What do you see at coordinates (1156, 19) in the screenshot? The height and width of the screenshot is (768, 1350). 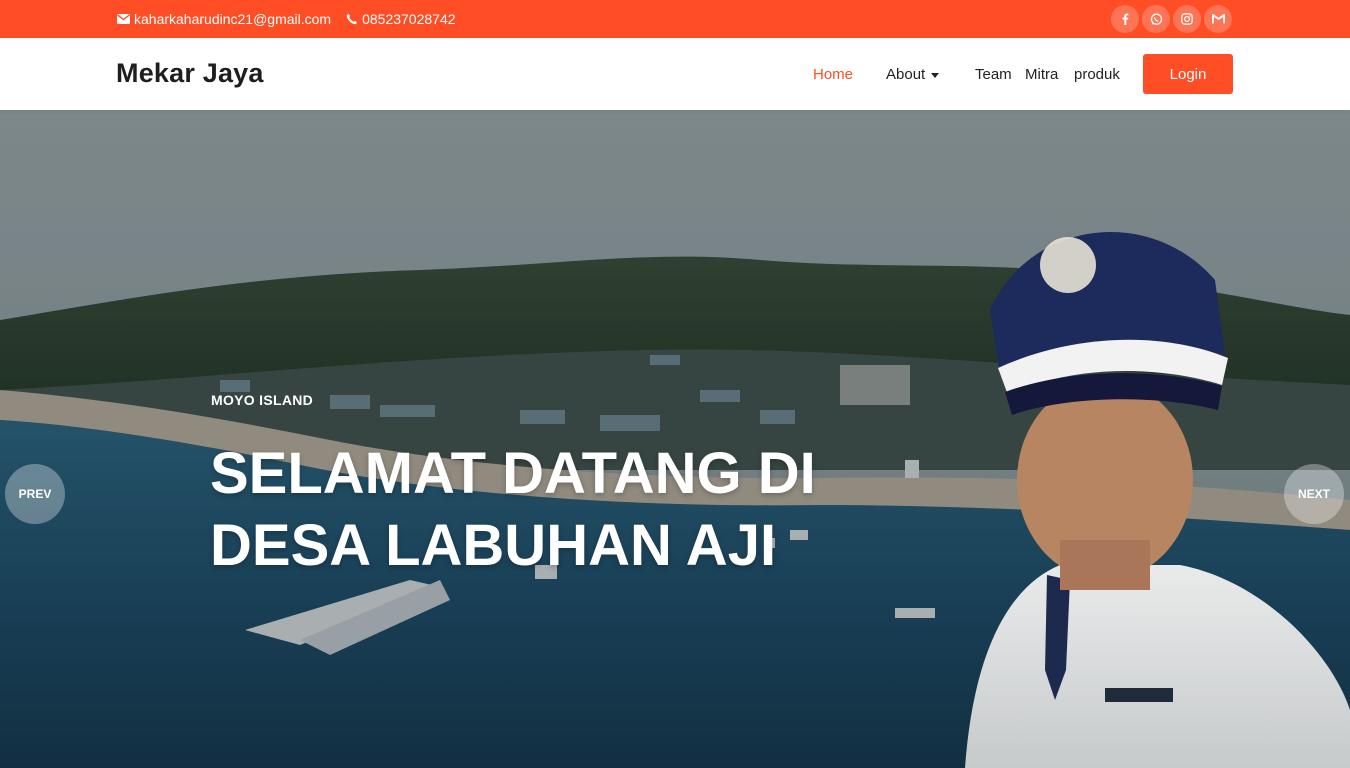 I see `whatsapp-icon` at bounding box center [1156, 19].